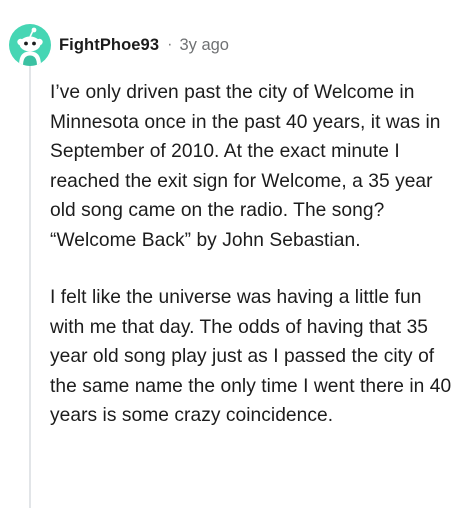 The height and width of the screenshot is (508, 466). What do you see at coordinates (204, 45) in the screenshot?
I see `comment-timestamp: 3y ago` at bounding box center [204, 45].